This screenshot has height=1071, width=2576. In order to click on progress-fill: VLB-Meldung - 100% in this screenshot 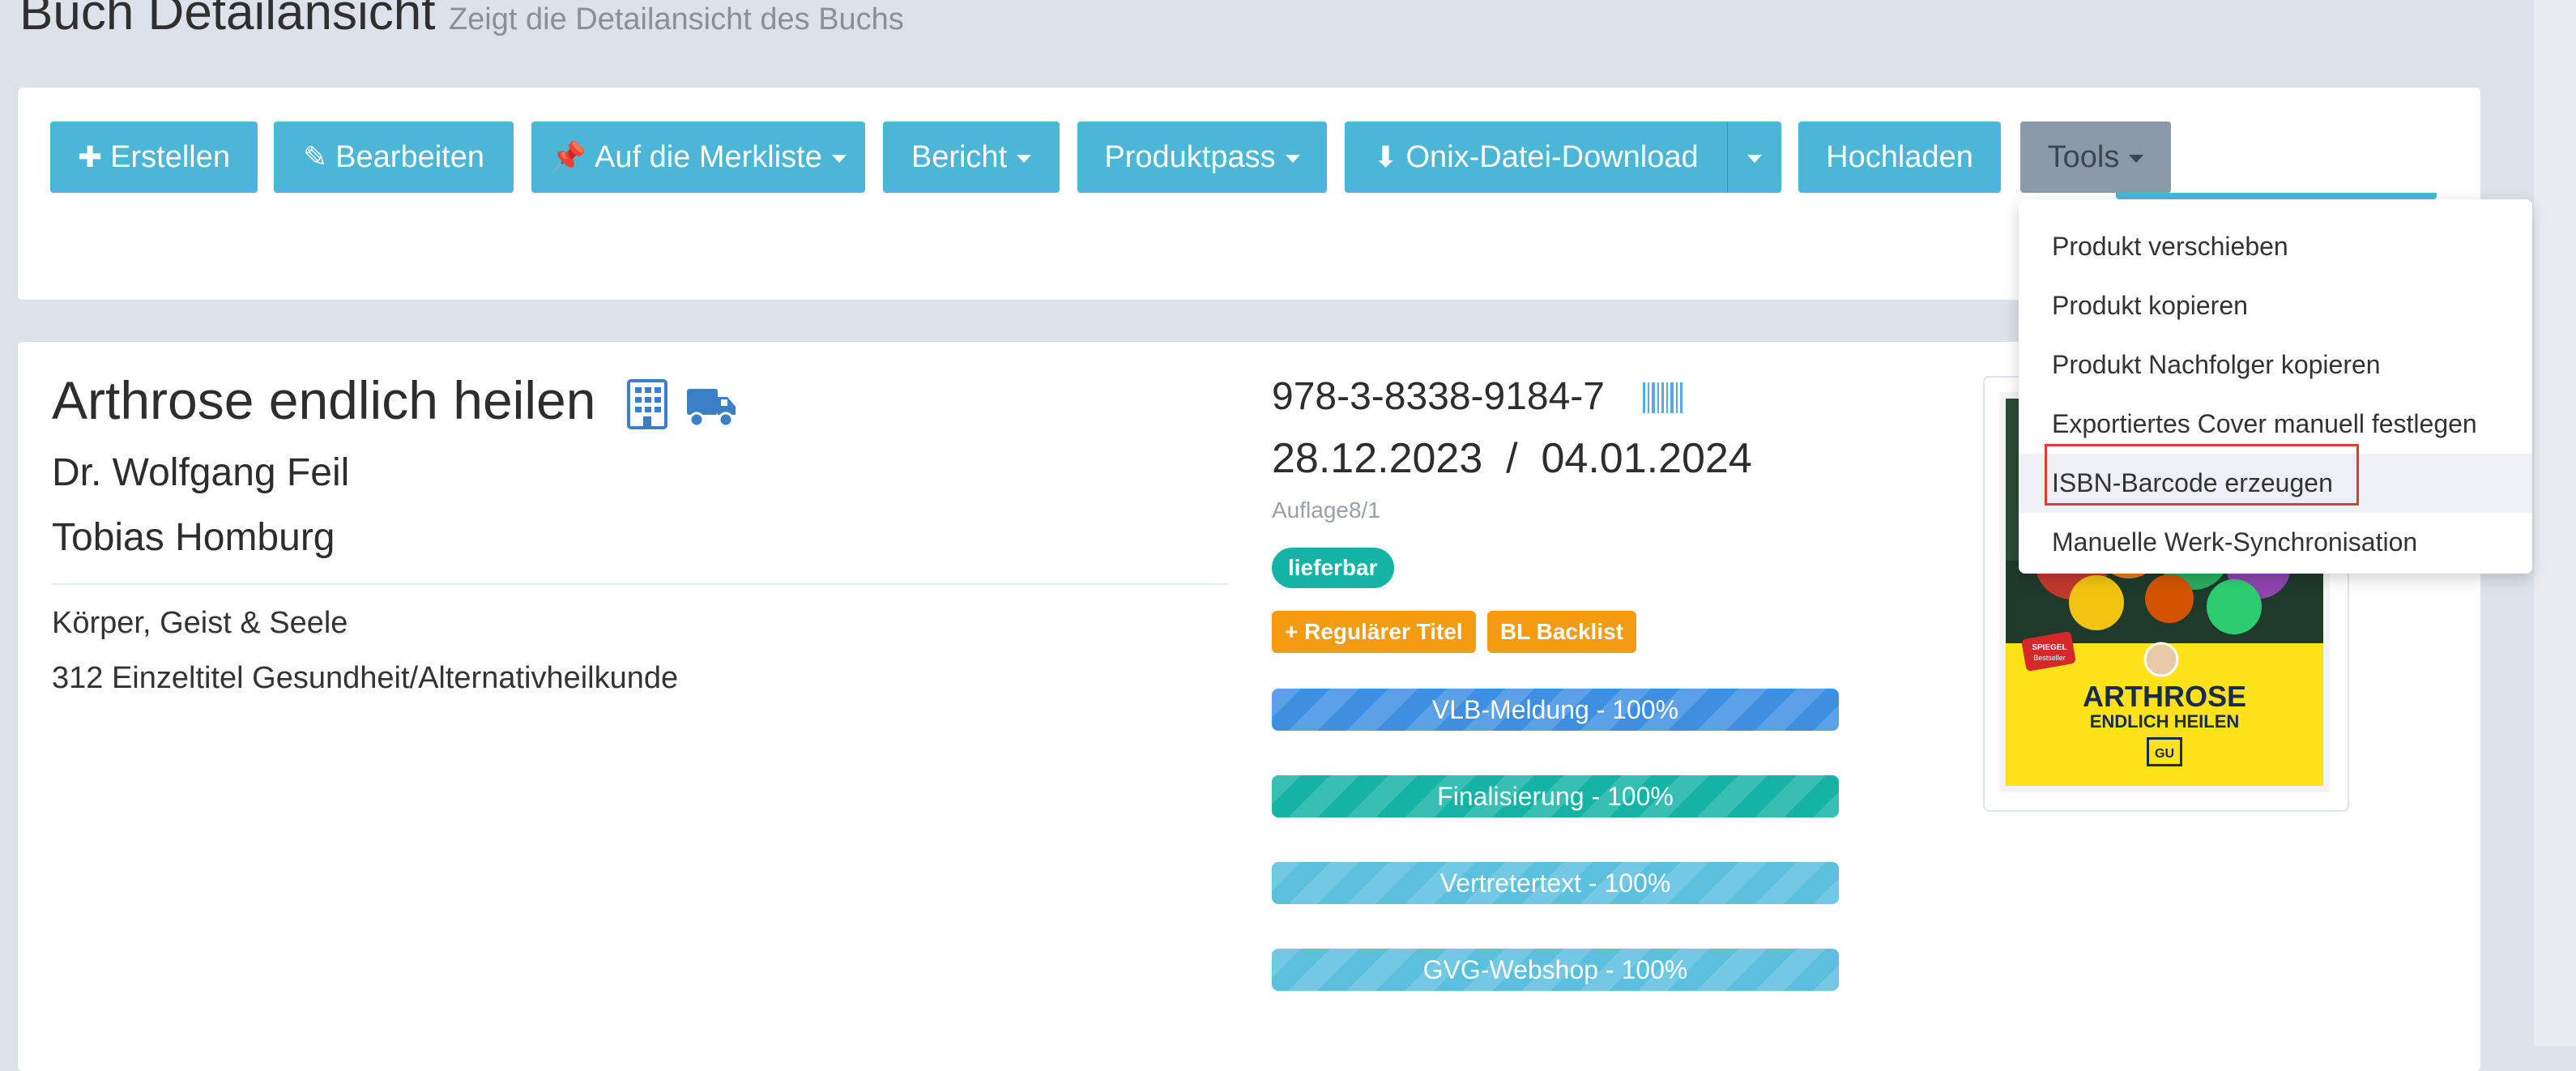, I will do `click(1555, 710)`.